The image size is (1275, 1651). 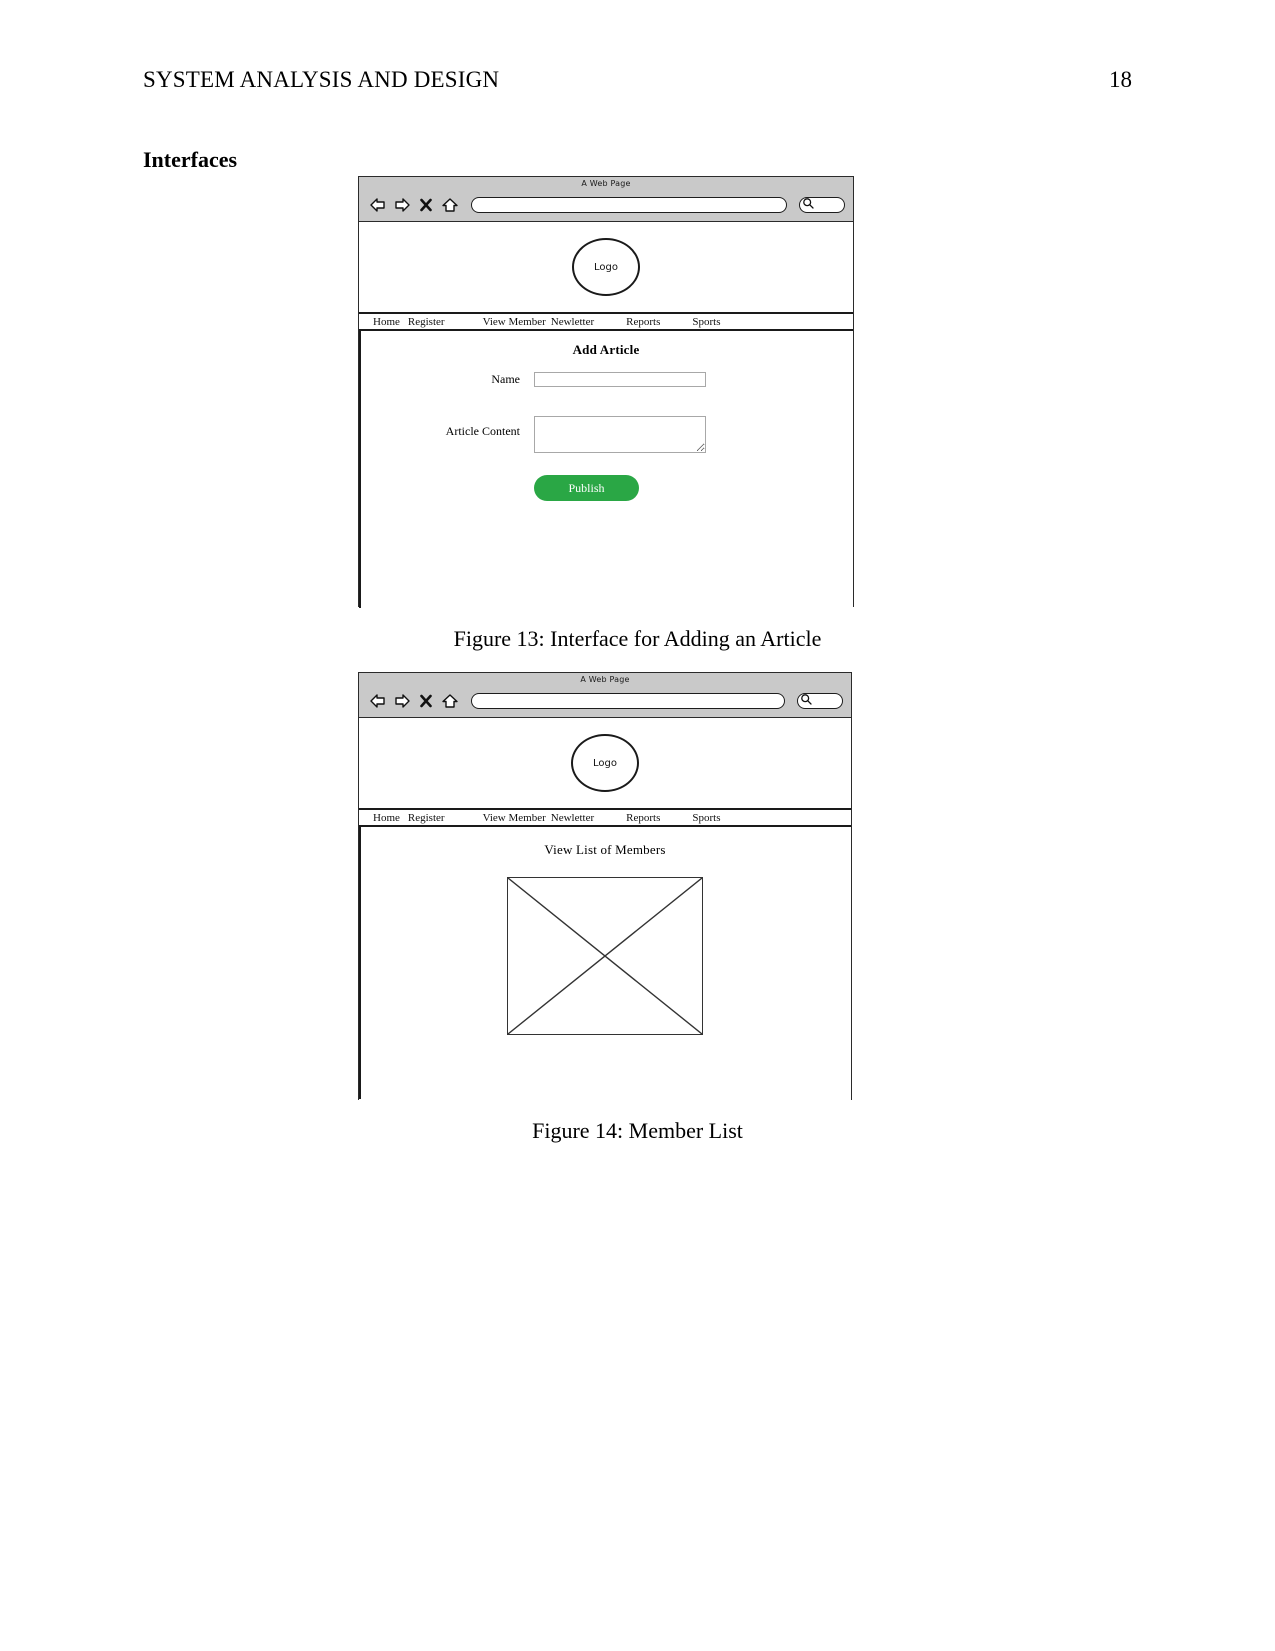 What do you see at coordinates (482, 431) in the screenshot?
I see `article-content-label: Article Content` at bounding box center [482, 431].